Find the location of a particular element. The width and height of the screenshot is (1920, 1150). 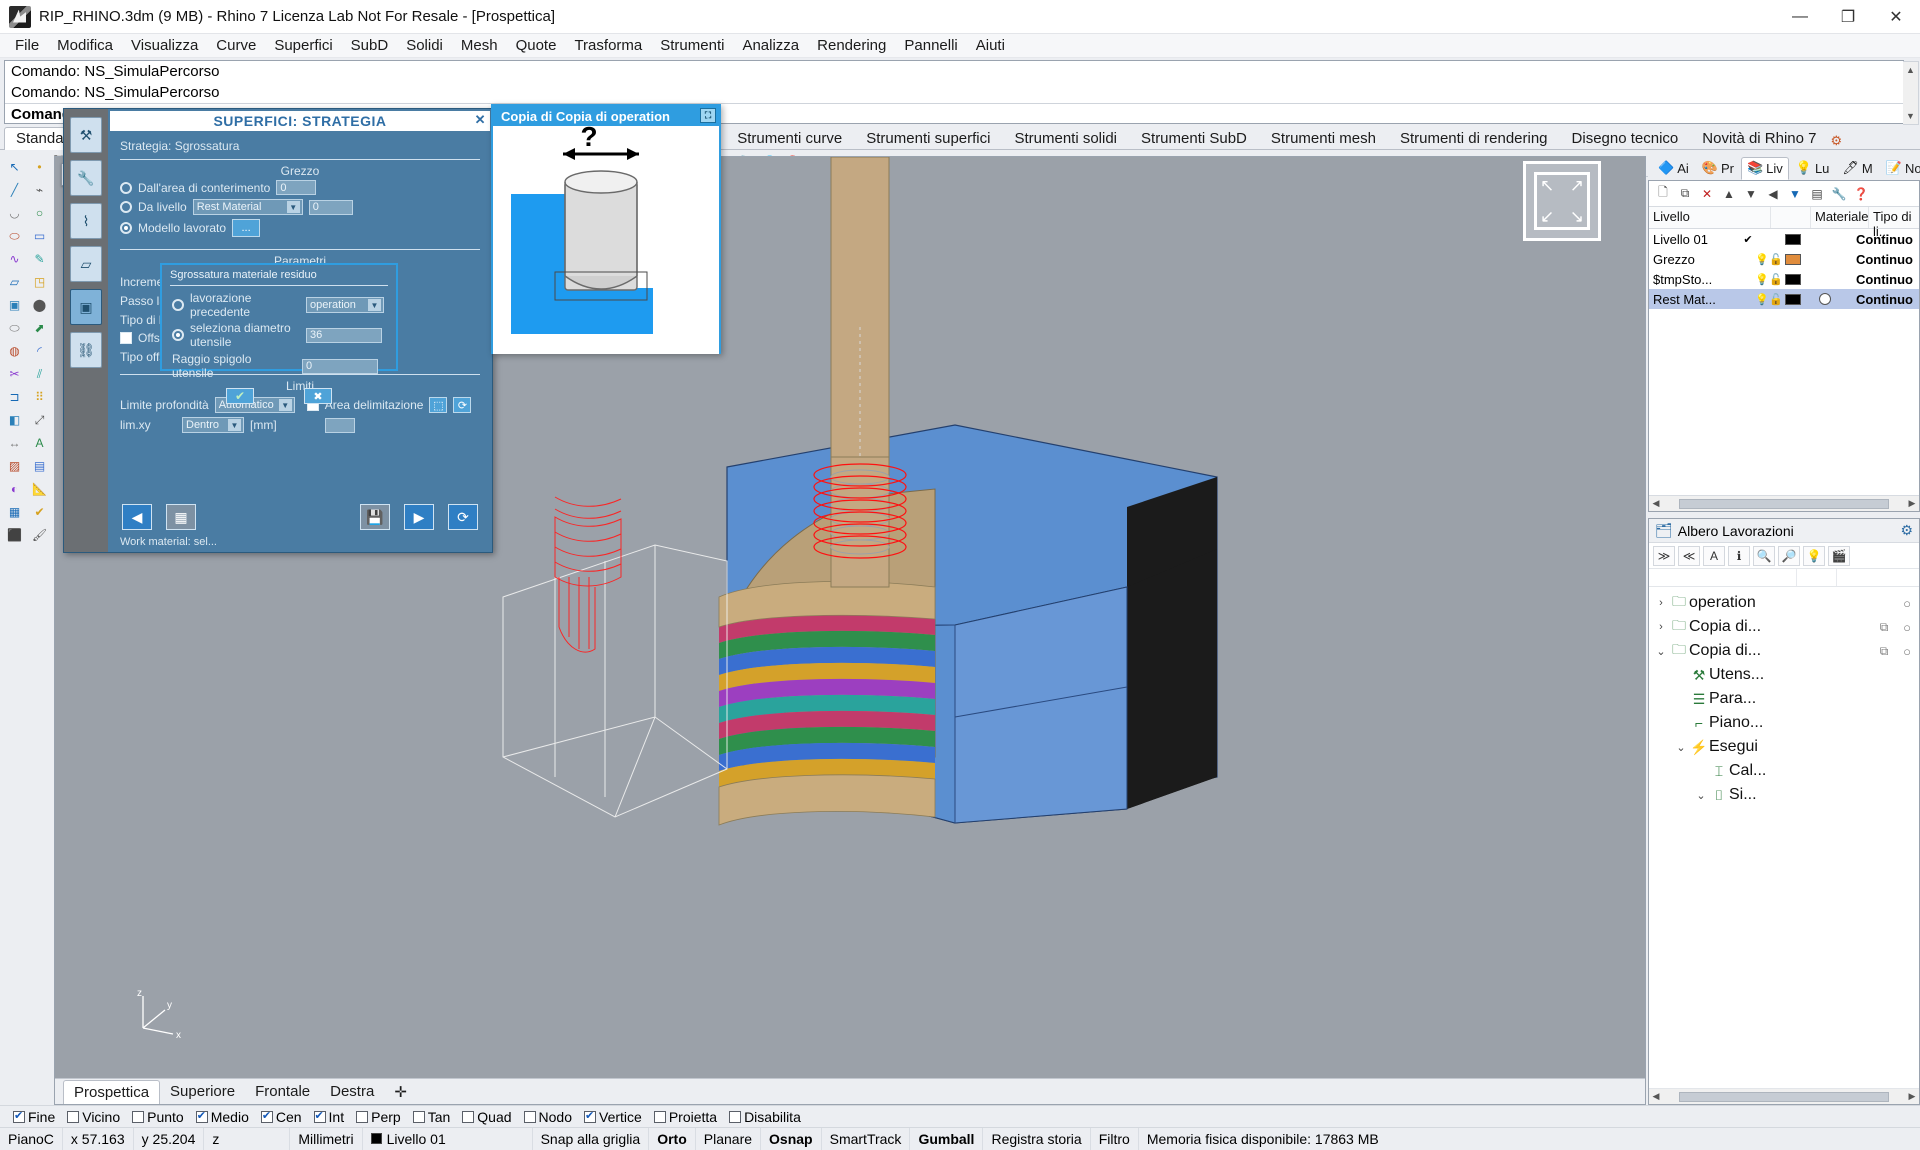

move-down-icon: ▼ is located at coordinates (1751, 194).